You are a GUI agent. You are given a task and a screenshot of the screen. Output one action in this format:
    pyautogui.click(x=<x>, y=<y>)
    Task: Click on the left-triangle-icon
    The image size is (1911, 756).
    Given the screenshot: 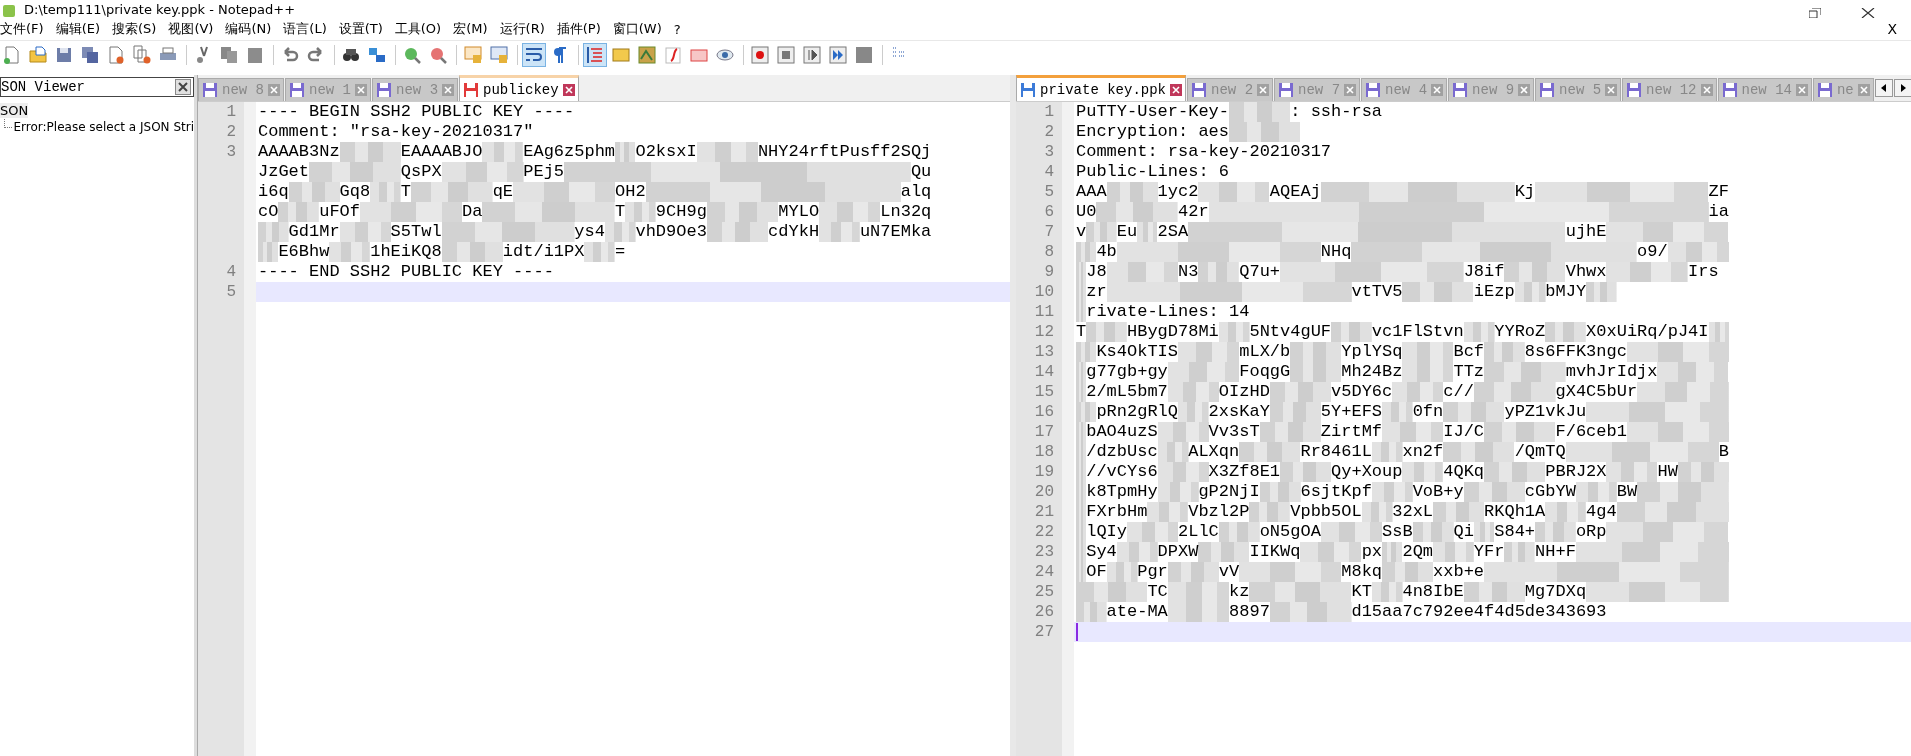 What is the action you would take?
    pyautogui.click(x=1883, y=88)
    